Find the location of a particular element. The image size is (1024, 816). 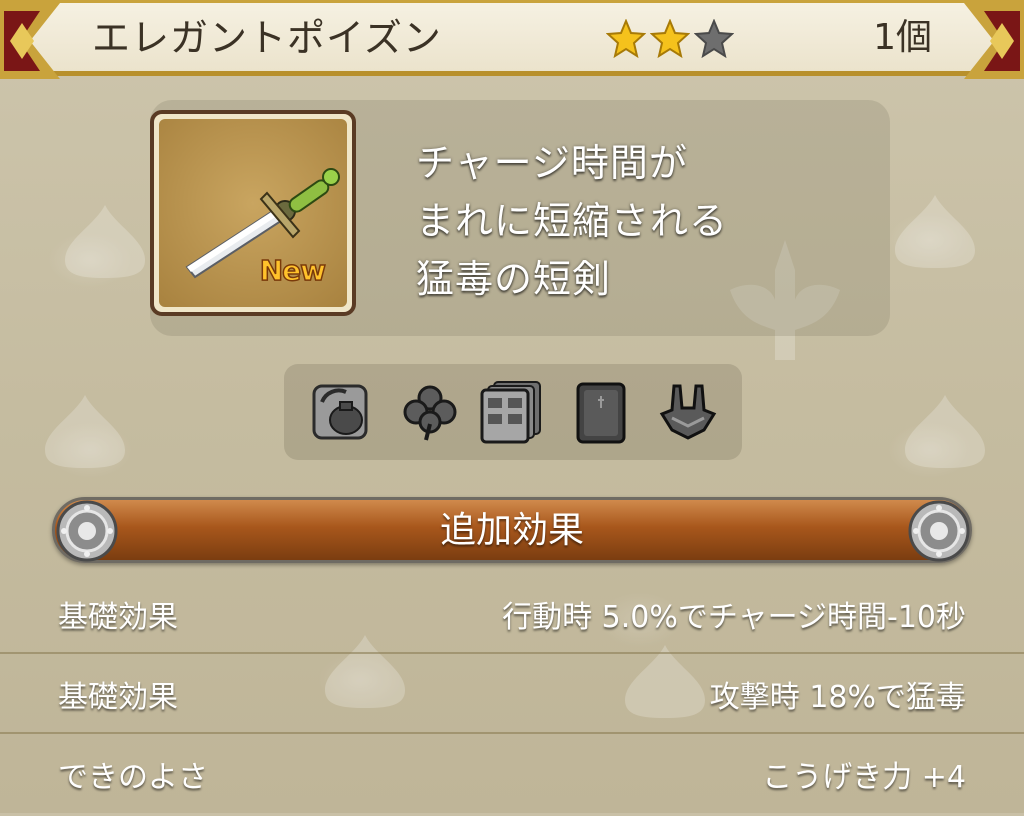

armor-icon is located at coordinates (688, 412).